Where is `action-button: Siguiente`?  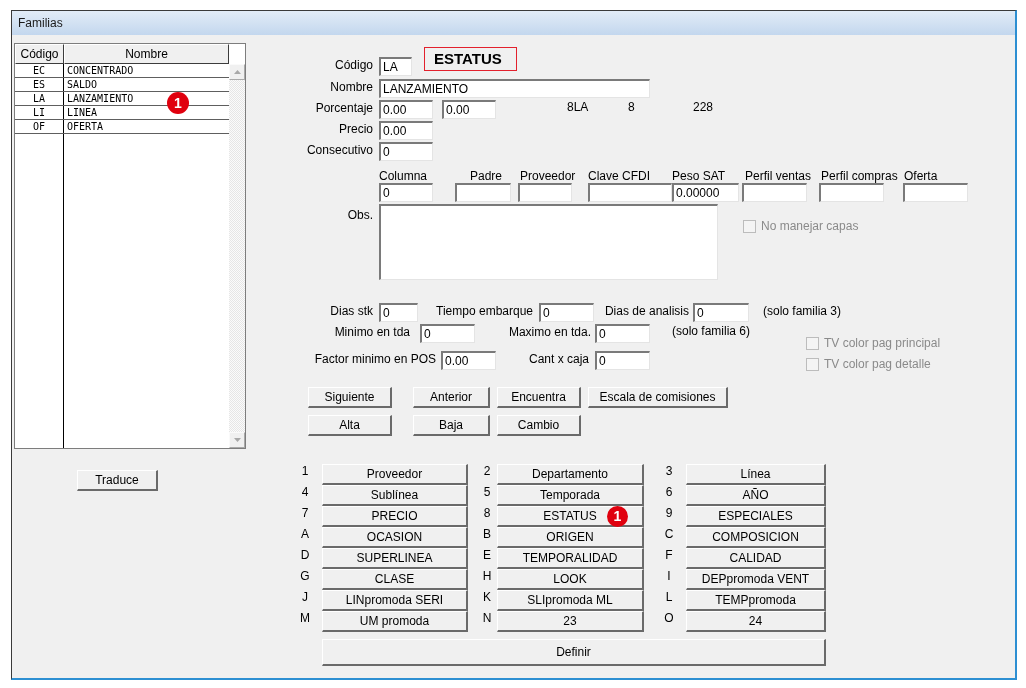
action-button: Siguiente is located at coordinates (350, 397).